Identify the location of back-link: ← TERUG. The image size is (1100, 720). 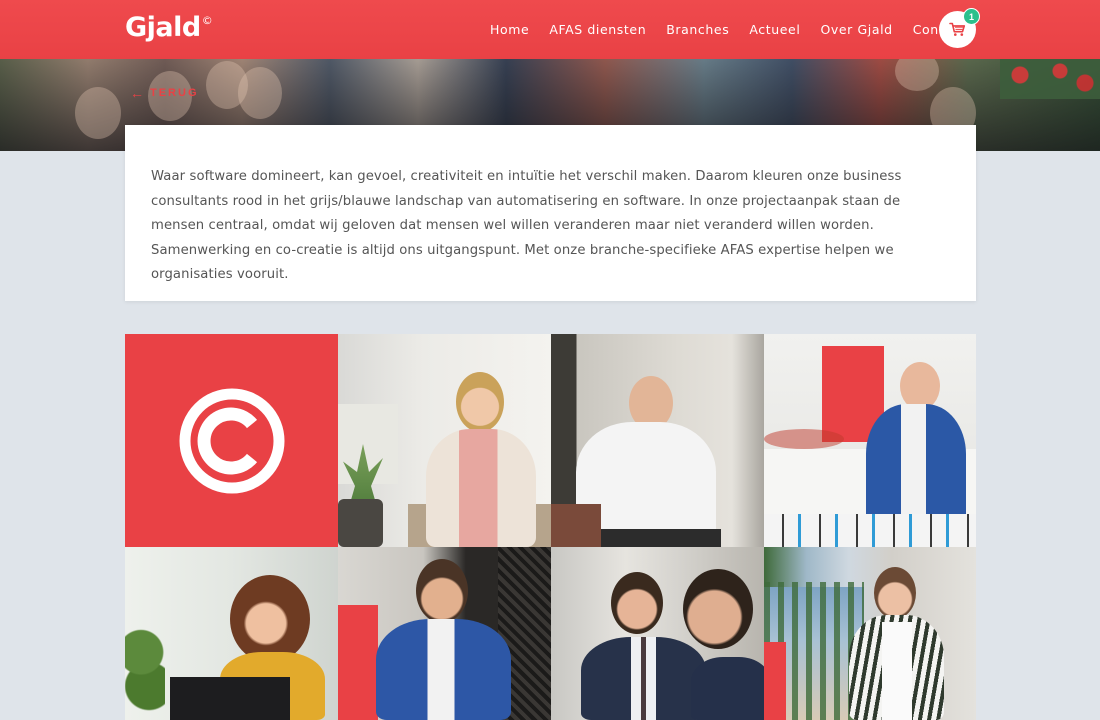
(164, 93).